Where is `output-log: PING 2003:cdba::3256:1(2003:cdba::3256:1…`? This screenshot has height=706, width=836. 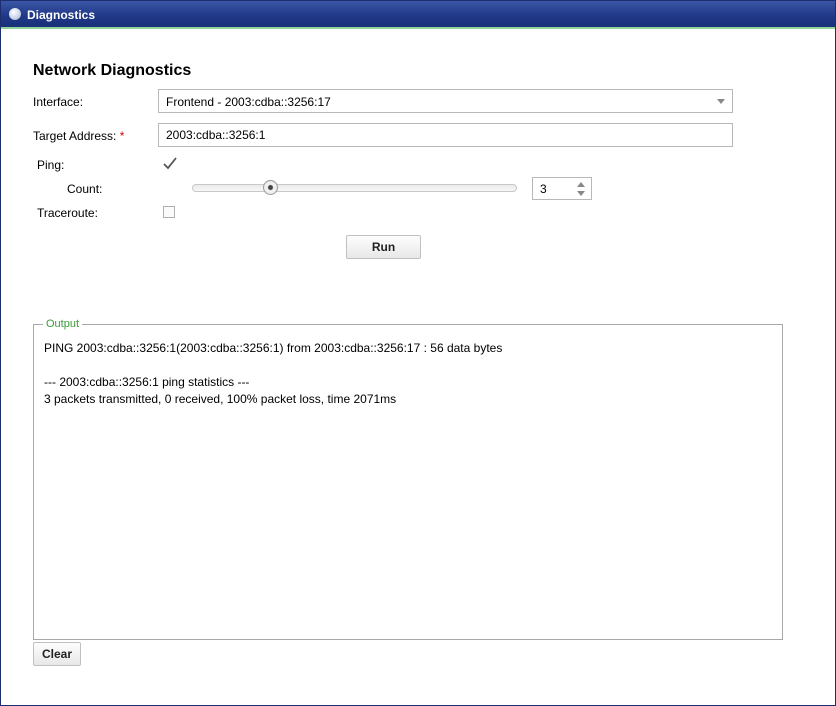 output-log: PING 2003:cdba::3256:1(2003:cdba::3256:1… is located at coordinates (404, 374).